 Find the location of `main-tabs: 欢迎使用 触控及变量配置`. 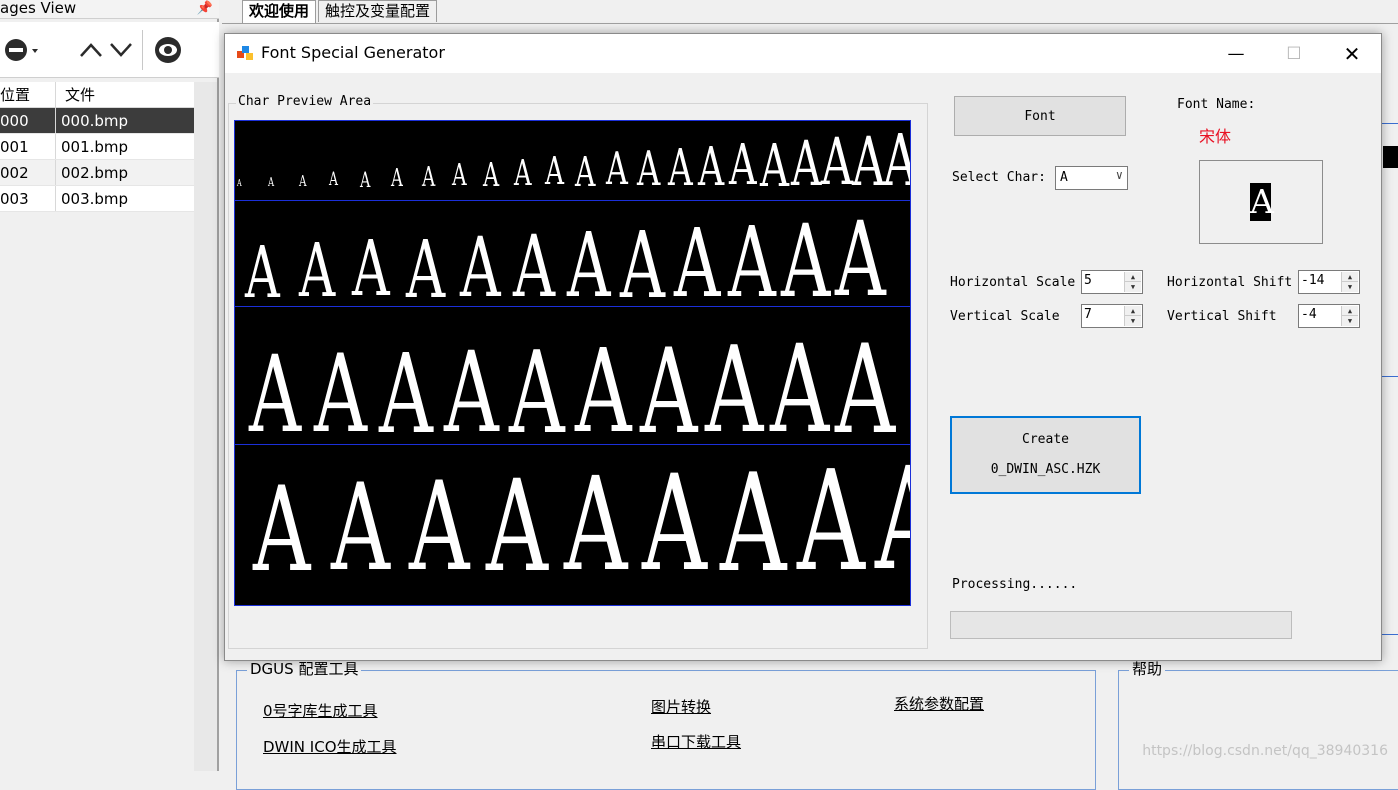

main-tabs: 欢迎使用 触控及变量配置 is located at coordinates (340, 12).